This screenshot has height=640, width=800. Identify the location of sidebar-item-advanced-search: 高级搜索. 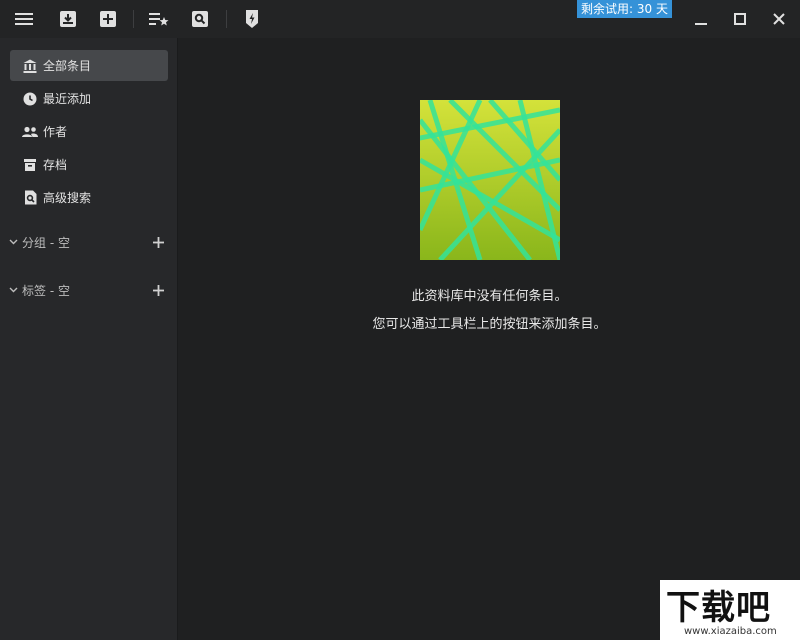
(89, 197).